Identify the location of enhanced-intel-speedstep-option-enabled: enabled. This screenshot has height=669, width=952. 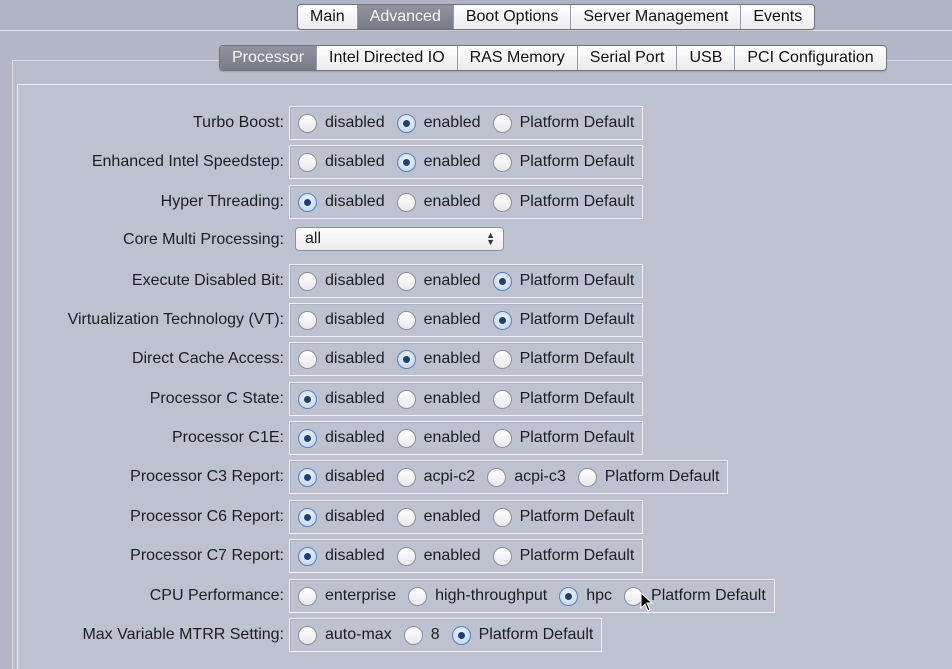
(438, 162).